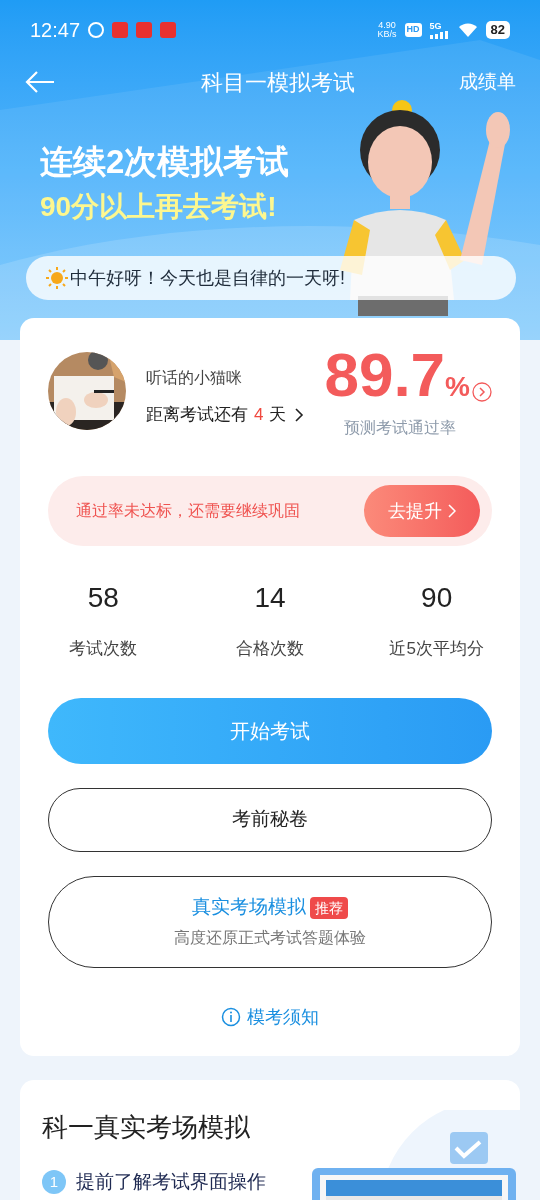 Image resolution: width=540 pixels, height=1200 pixels. I want to click on page-title: 科目一模拟考试, so click(277, 82).